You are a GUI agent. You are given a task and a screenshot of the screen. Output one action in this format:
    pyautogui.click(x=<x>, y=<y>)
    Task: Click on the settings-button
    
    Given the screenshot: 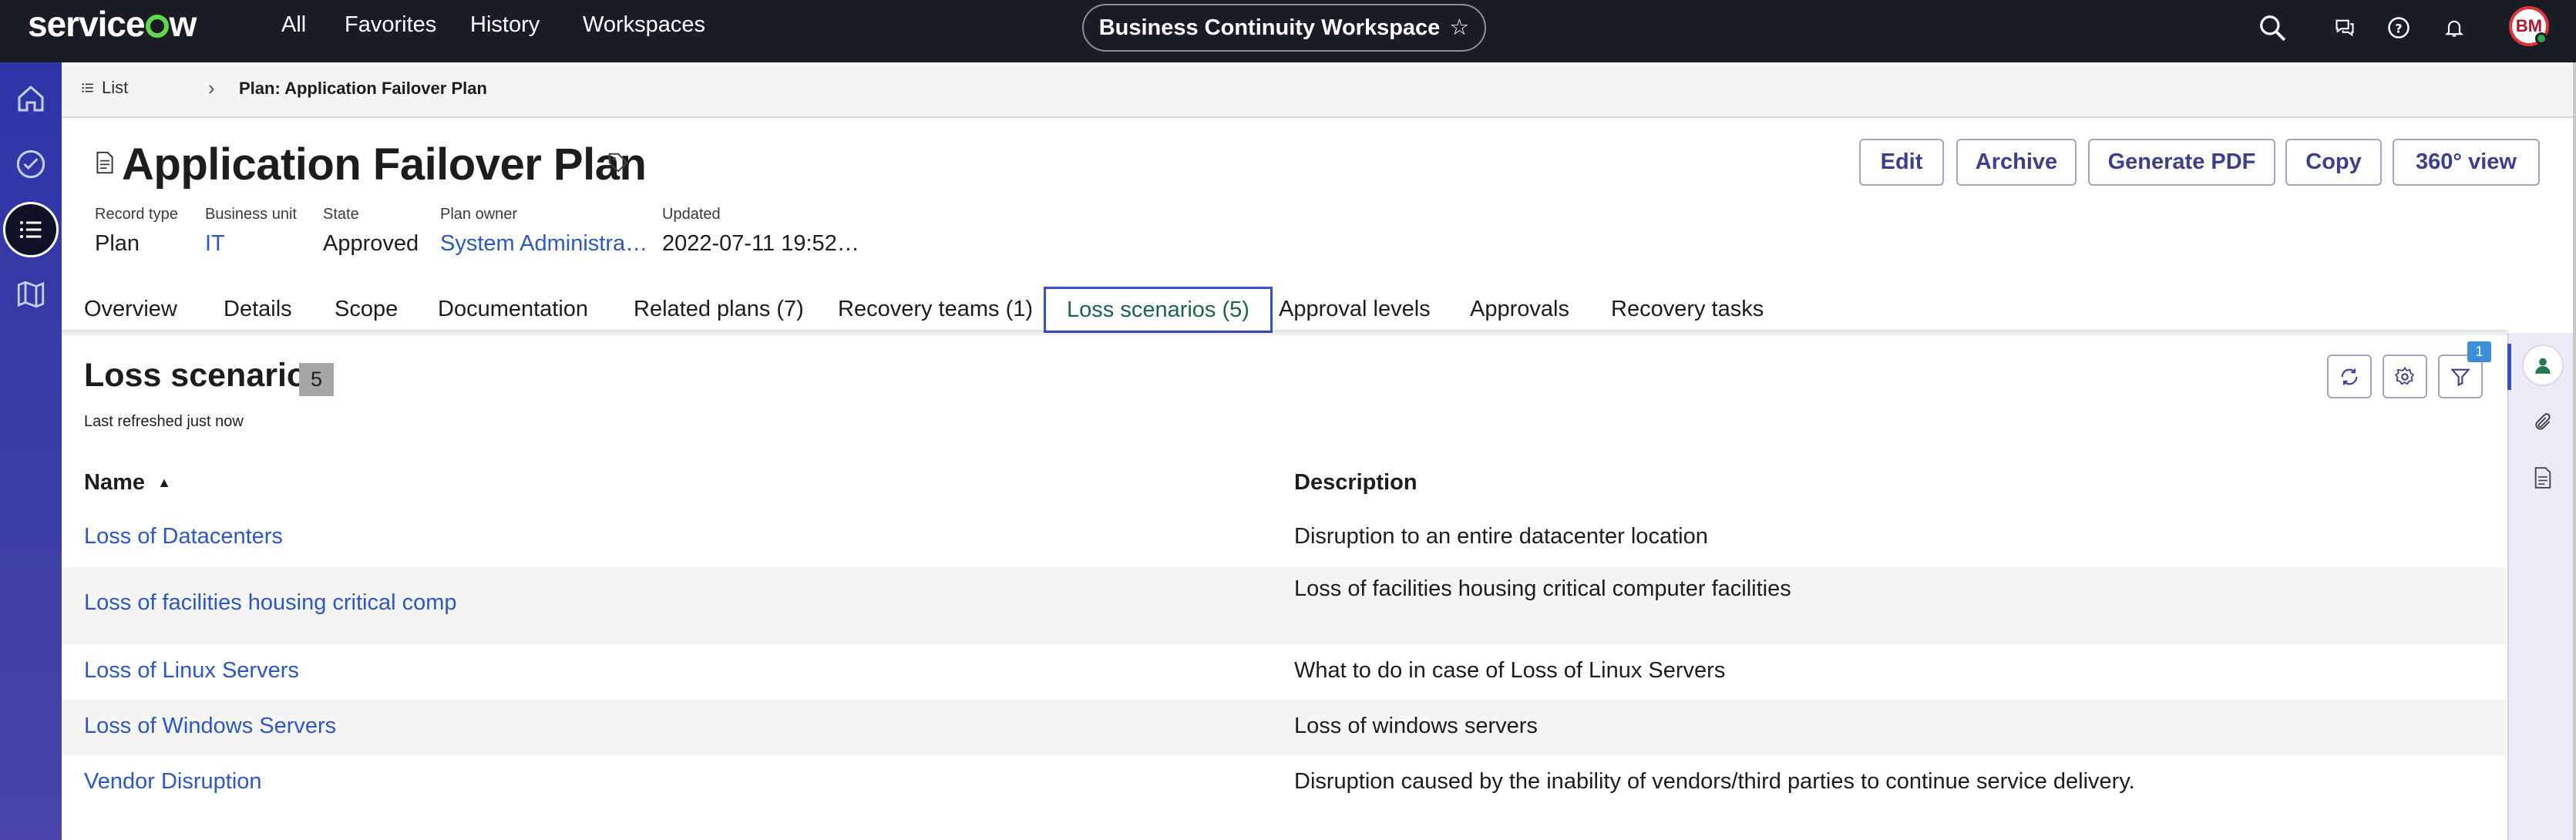 What is the action you would take?
    pyautogui.click(x=2405, y=376)
    